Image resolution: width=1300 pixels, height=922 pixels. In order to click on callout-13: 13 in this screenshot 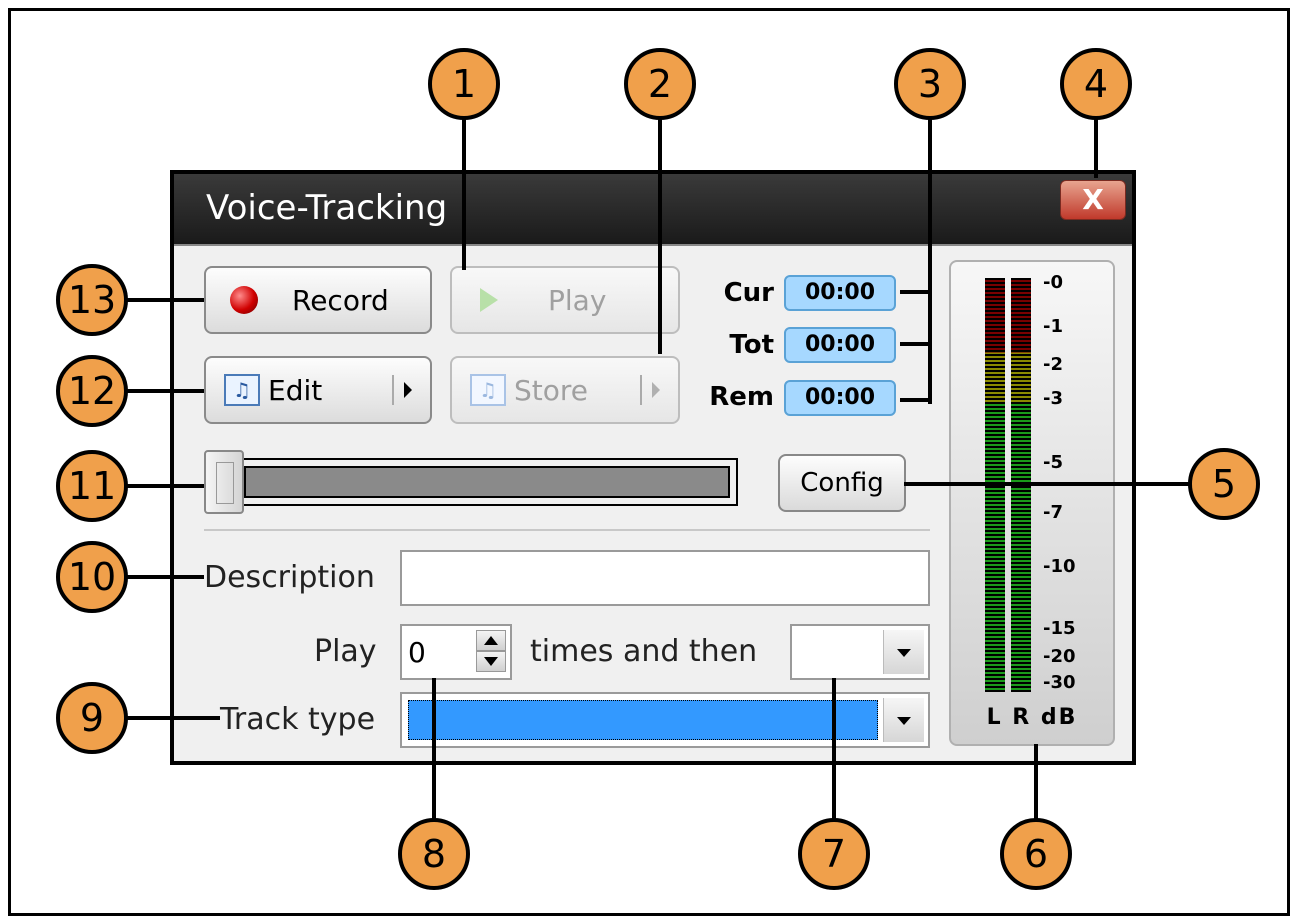, I will do `click(92, 300)`.